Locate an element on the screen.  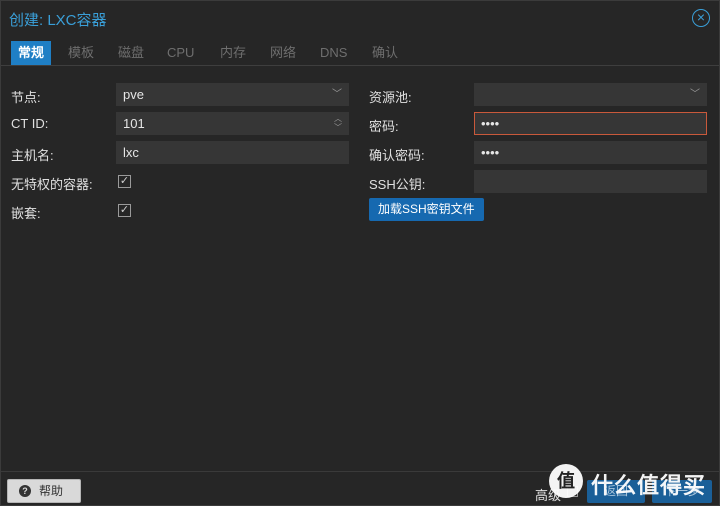
confirm-password-value: •••• is located at coordinates (490, 152).